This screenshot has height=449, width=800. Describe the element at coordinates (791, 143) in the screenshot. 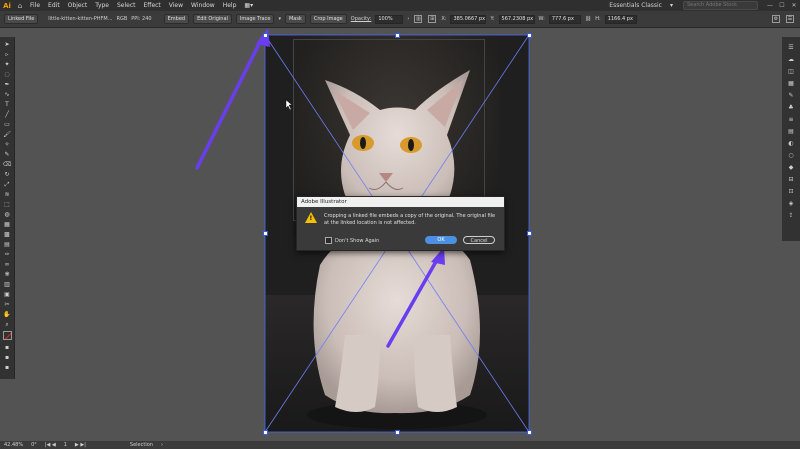

I see `transparency-icon: ◐` at that location.